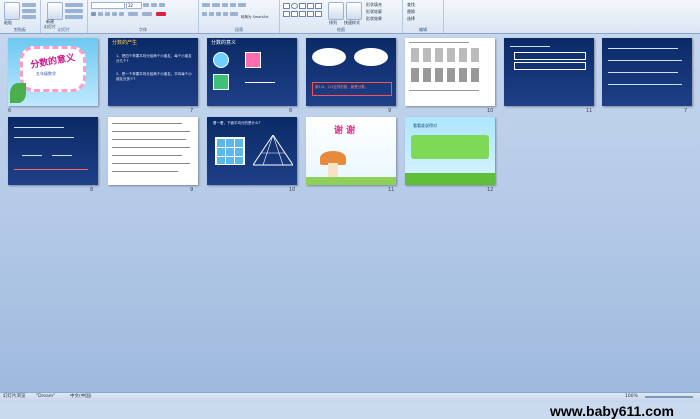 This screenshot has height=419, width=700. I want to click on star-shape-icon, so click(294, 14).